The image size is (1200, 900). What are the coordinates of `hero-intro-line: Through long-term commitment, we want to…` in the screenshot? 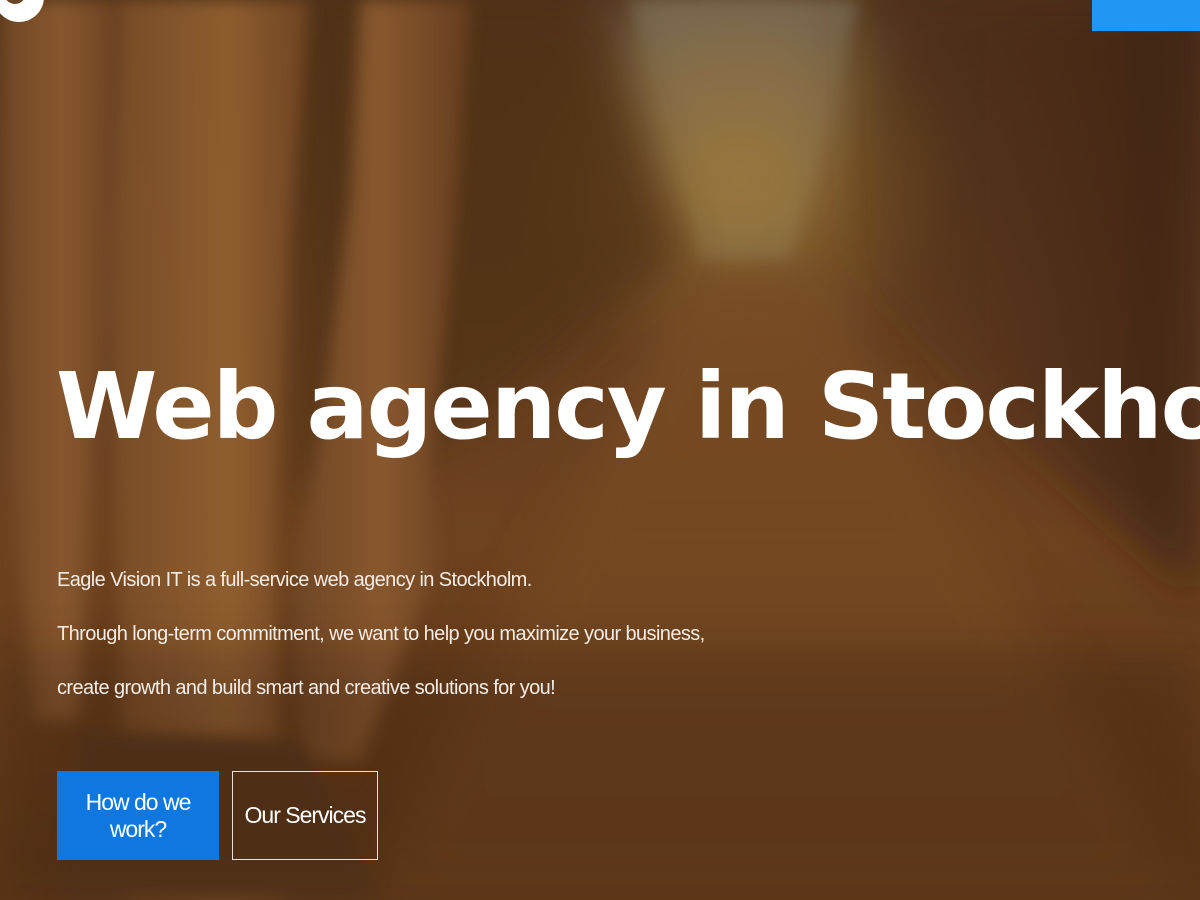 It's located at (381, 634).